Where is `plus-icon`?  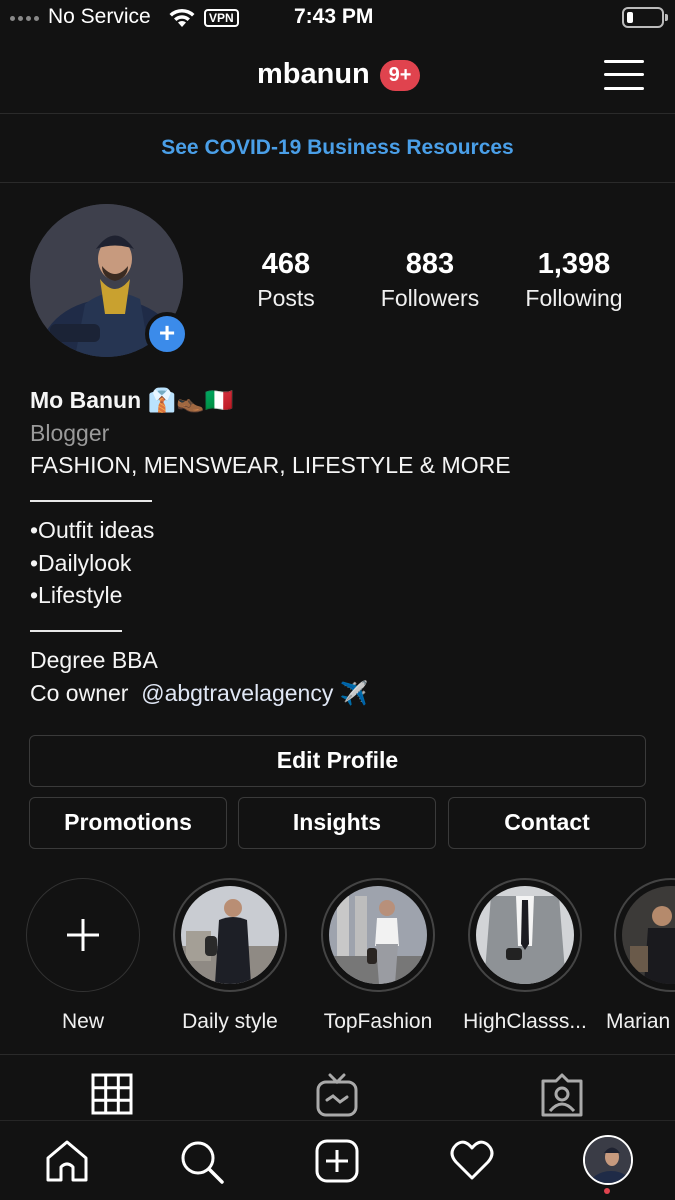
plus-icon is located at coordinates (83, 935).